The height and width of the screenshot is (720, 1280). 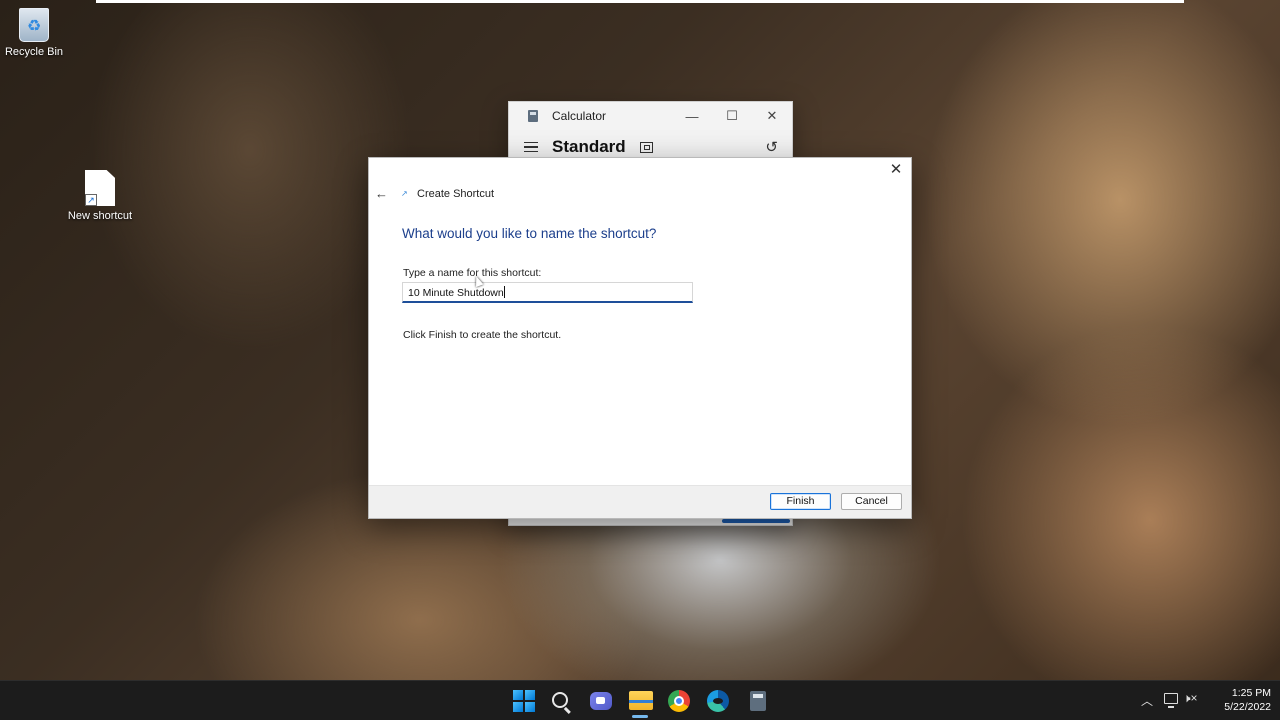 What do you see at coordinates (718, 701) in the screenshot?
I see `edge-icon` at bounding box center [718, 701].